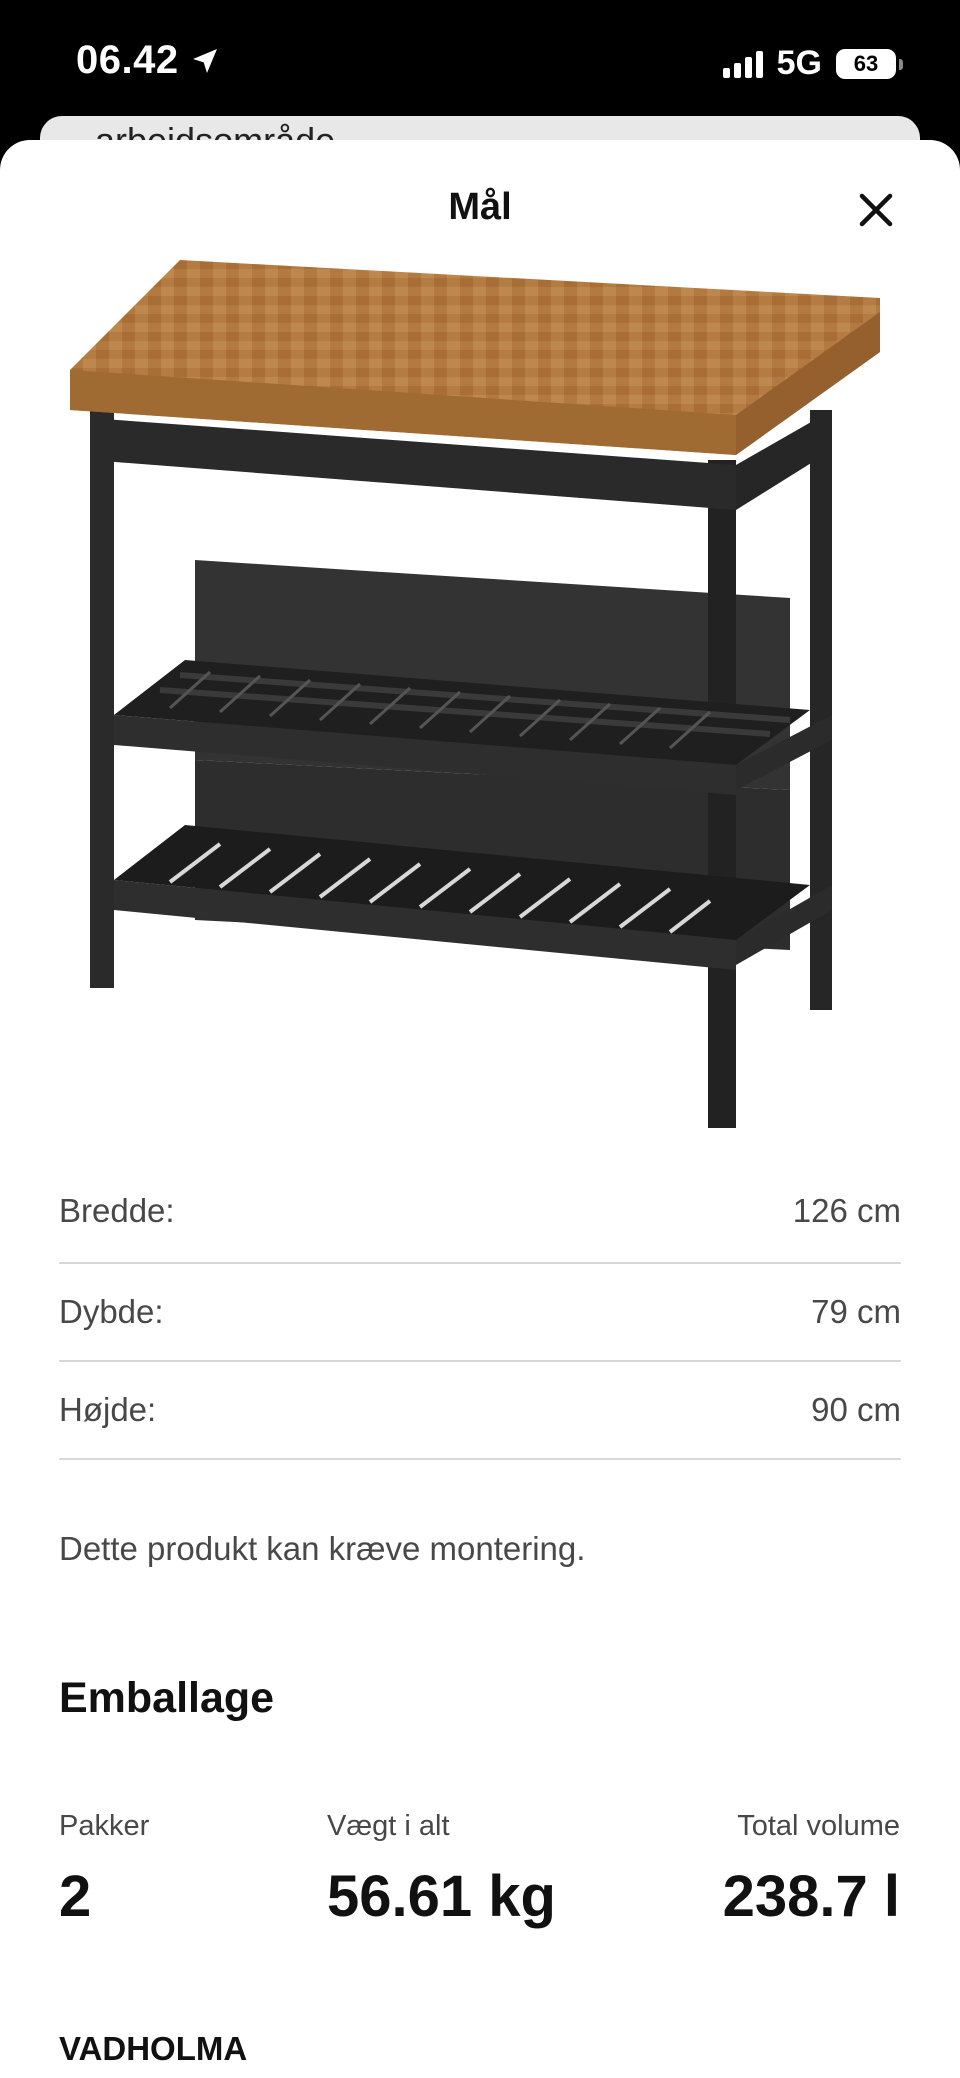 The height and width of the screenshot is (2078, 960). Describe the element at coordinates (388, 1826) in the screenshot. I see `weight-label: Vægt i alt` at that location.